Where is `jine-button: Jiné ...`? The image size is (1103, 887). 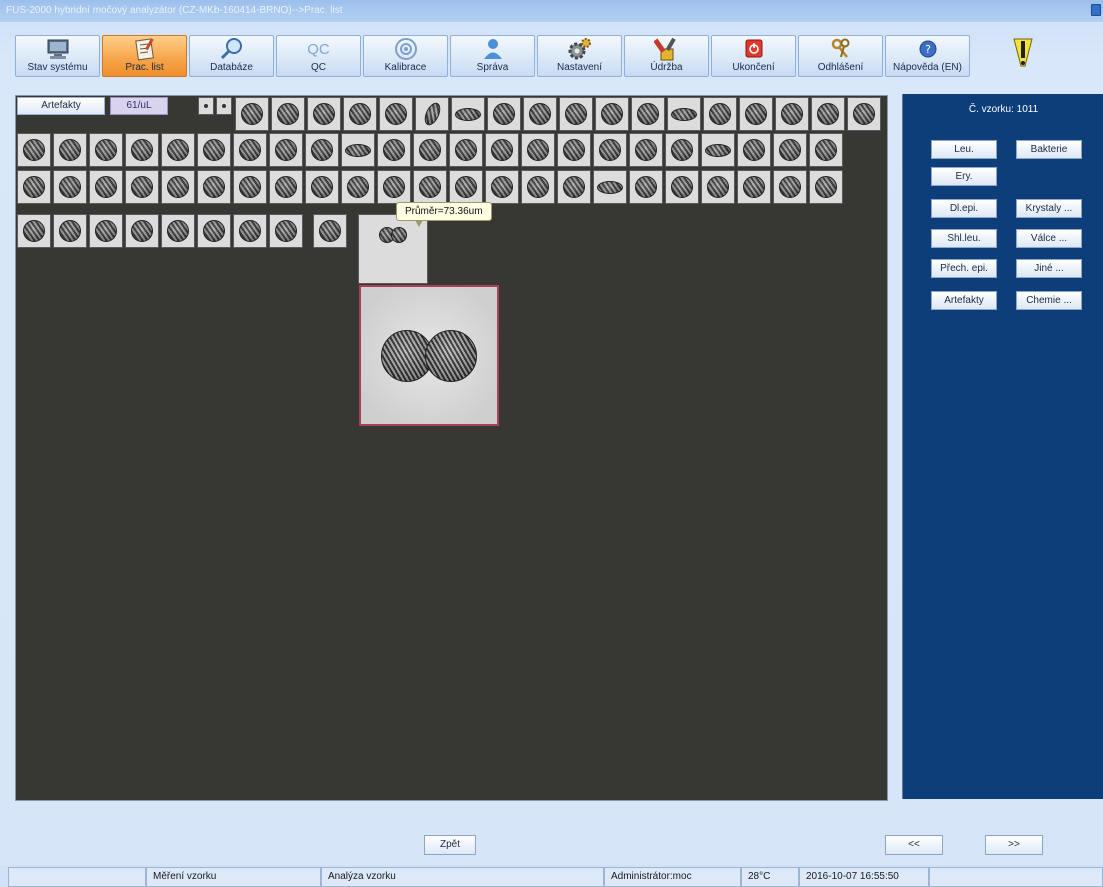 jine-button: Jiné ... is located at coordinates (1049, 268).